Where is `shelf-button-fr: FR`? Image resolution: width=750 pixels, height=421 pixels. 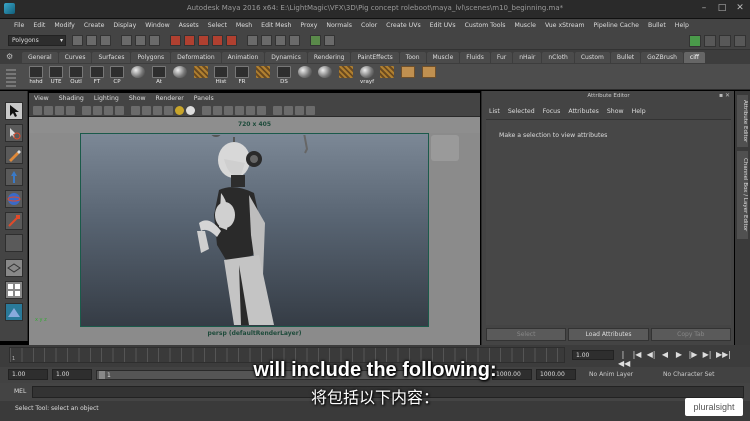 shelf-button-fr: FR is located at coordinates (242, 77).